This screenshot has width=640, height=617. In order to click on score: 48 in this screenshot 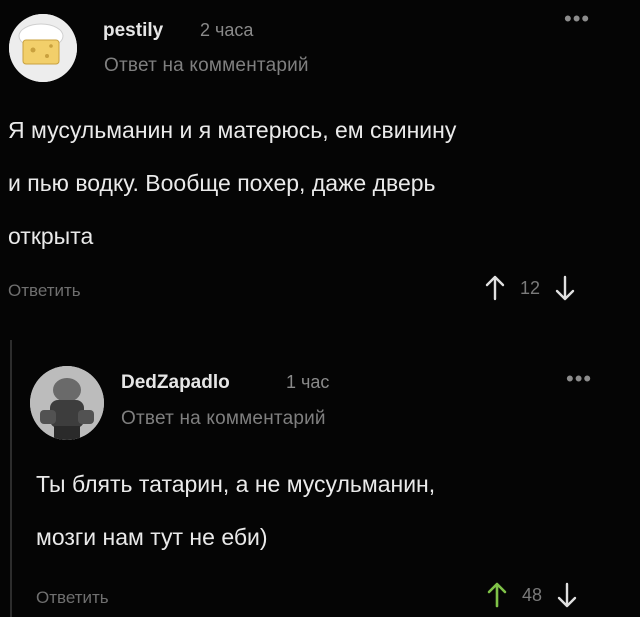, I will do `click(532, 594)`.